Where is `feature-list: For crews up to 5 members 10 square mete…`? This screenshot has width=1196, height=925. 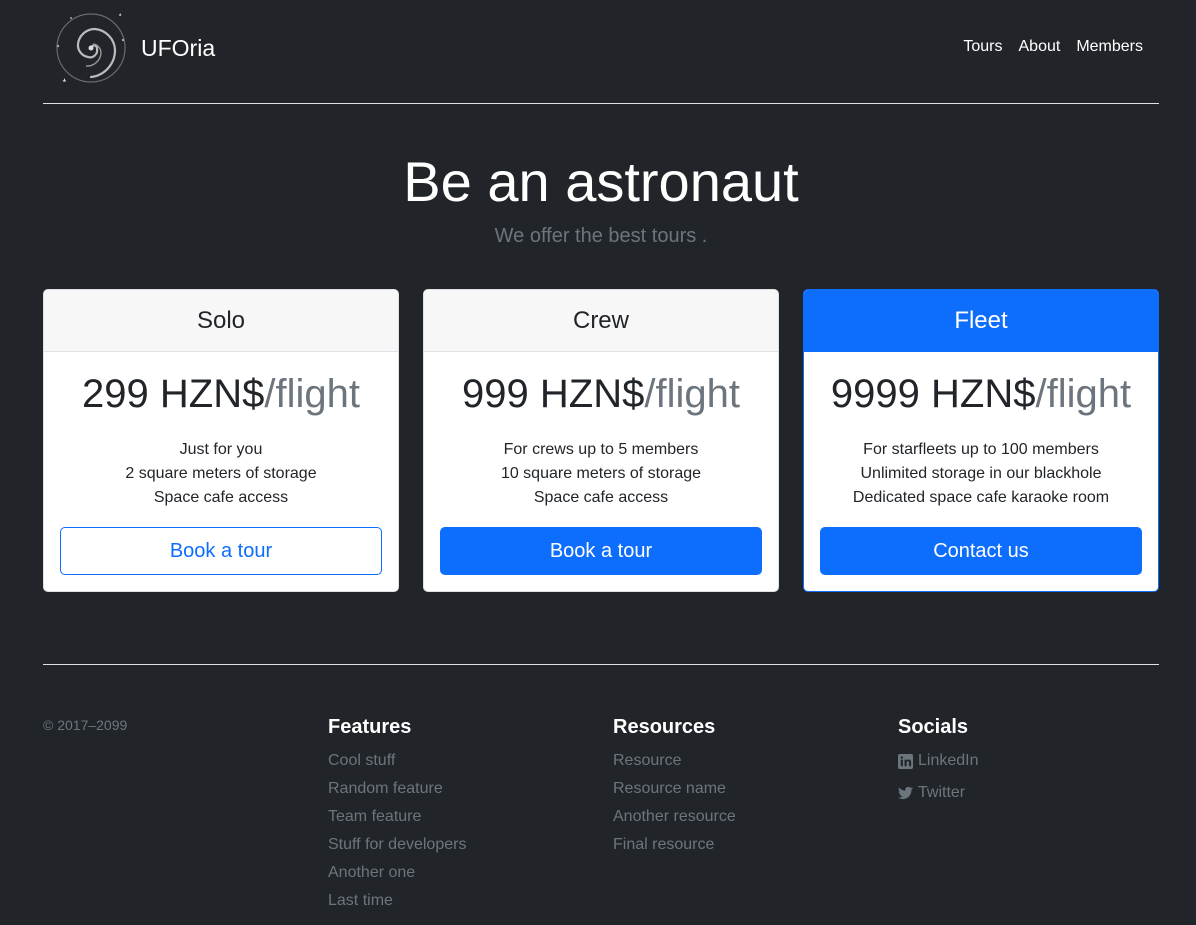 feature-list: For crews up to 5 members 10 square mete… is located at coordinates (601, 474).